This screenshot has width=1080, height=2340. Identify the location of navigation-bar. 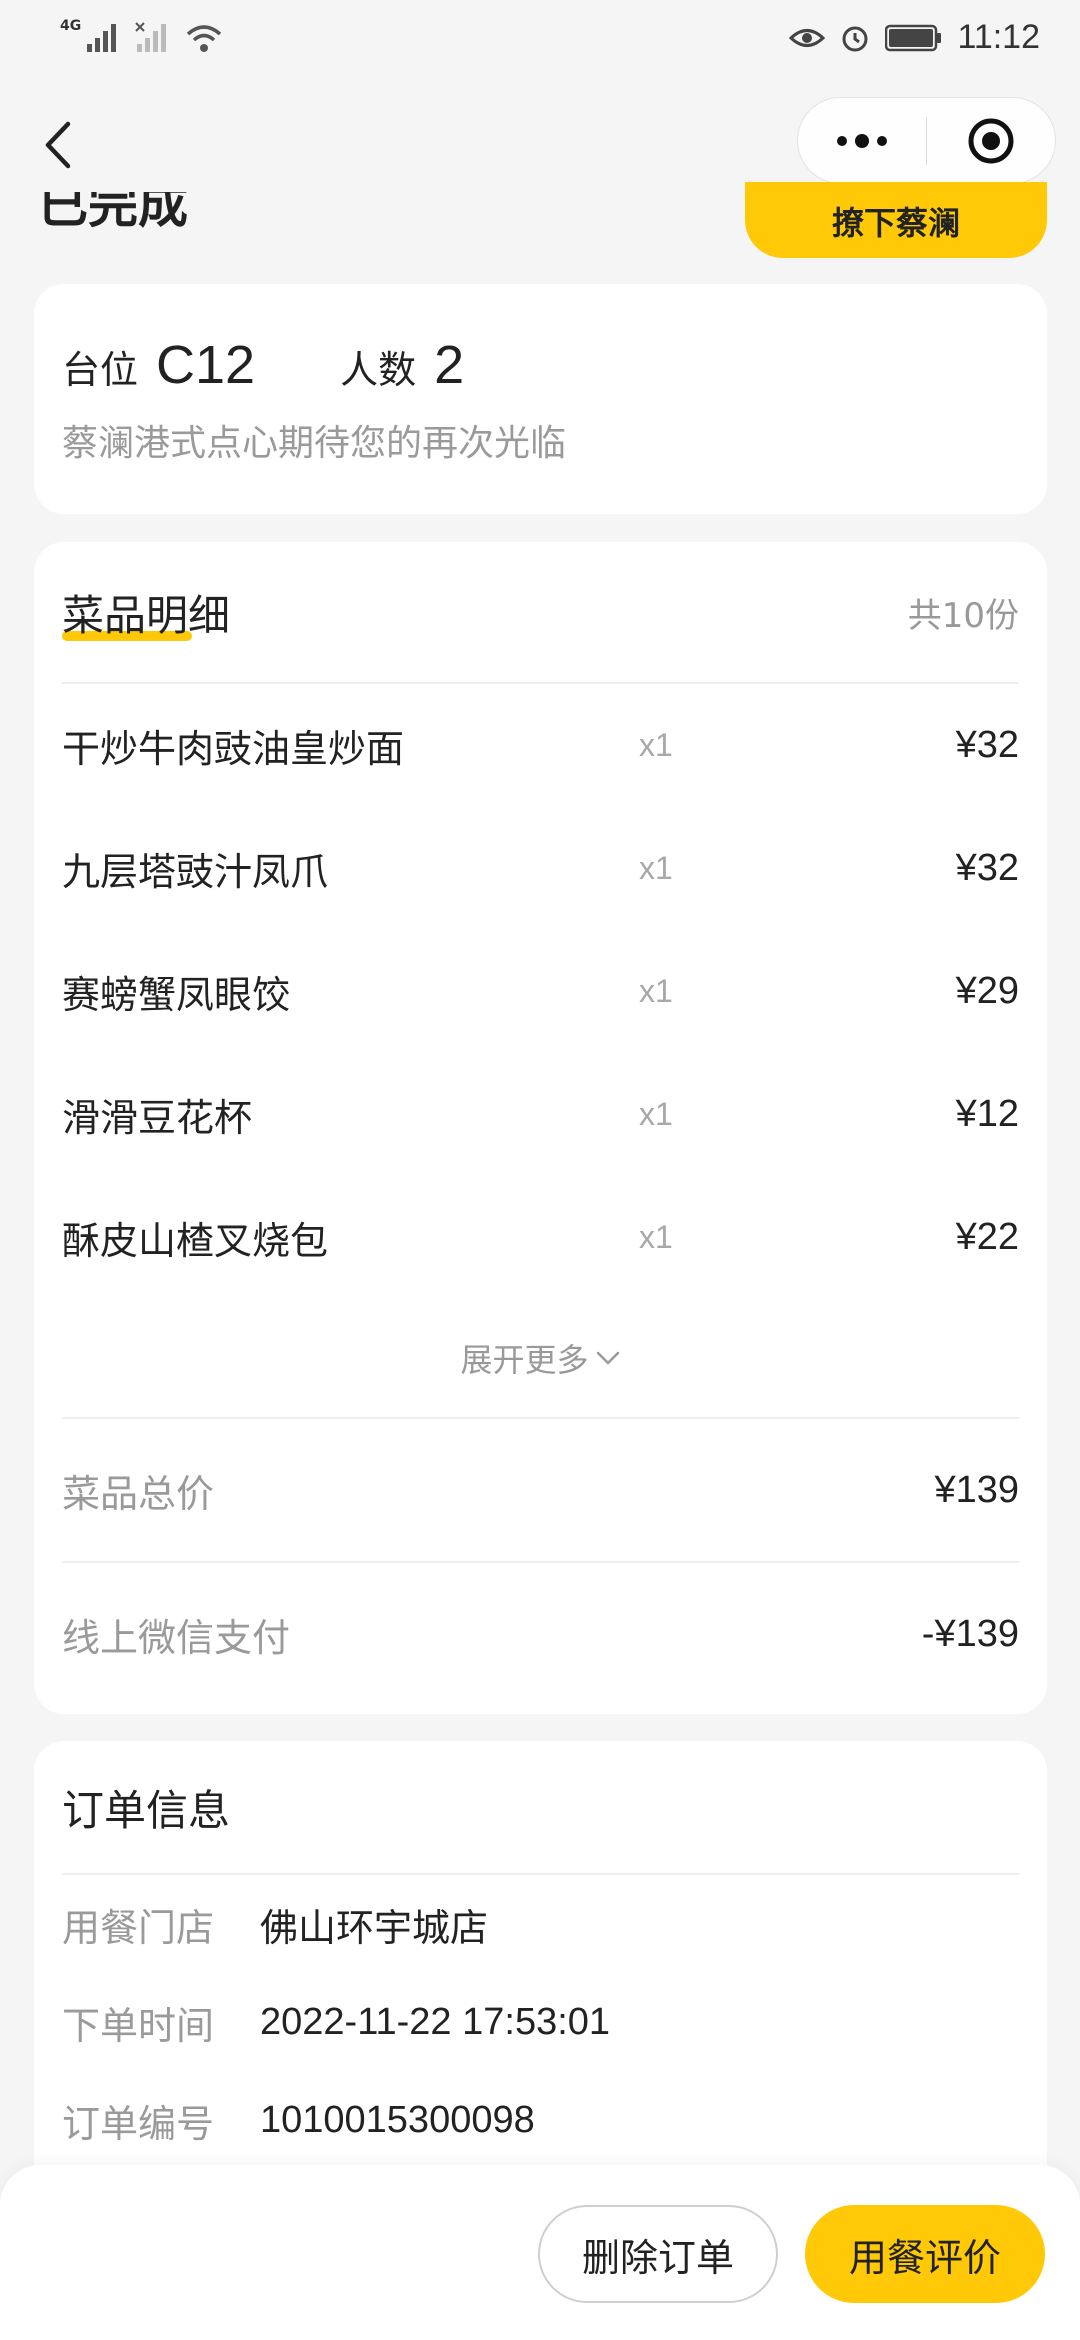
(540, 140).